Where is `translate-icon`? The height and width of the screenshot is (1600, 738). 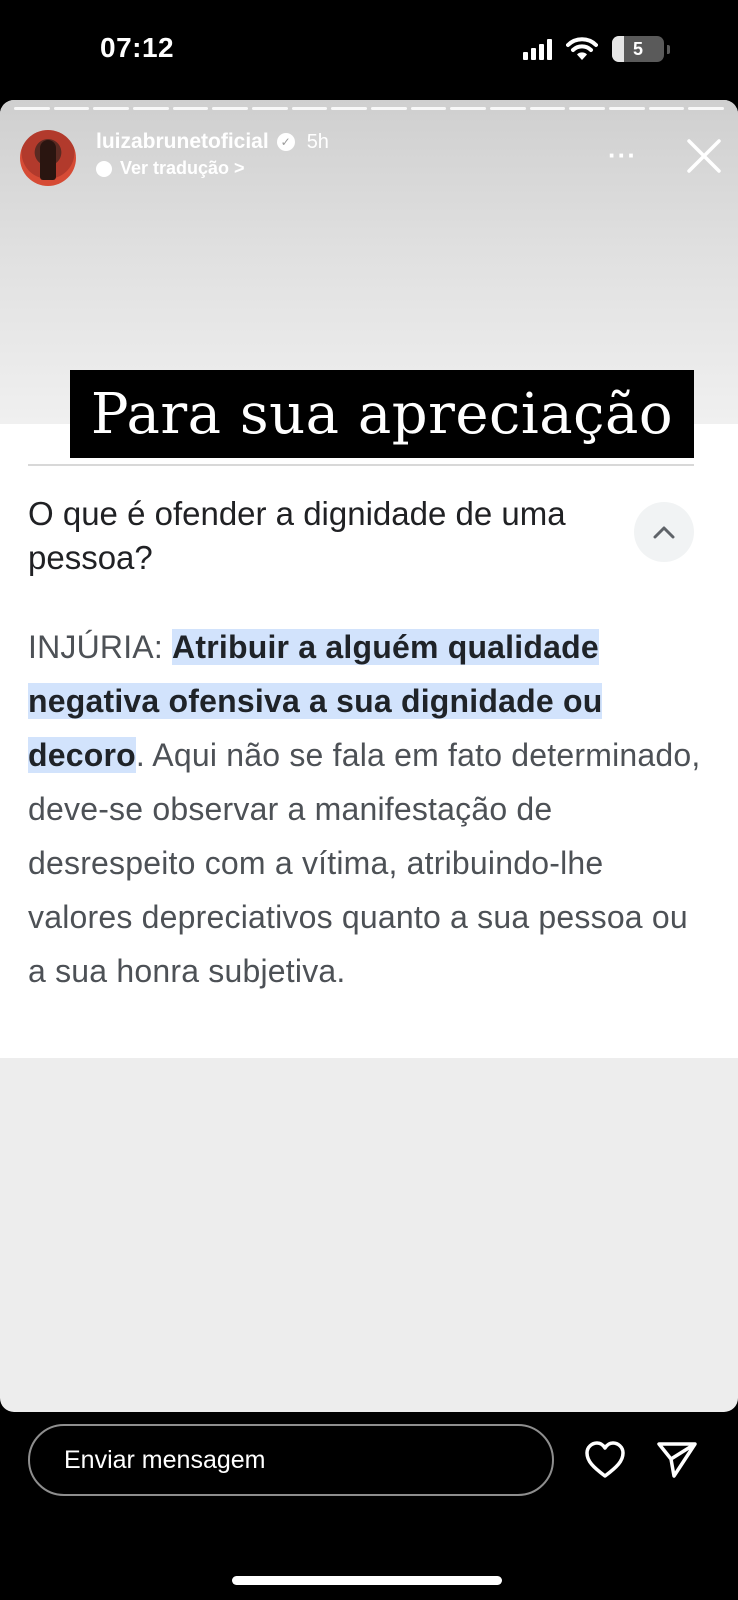
translate-icon is located at coordinates (104, 168).